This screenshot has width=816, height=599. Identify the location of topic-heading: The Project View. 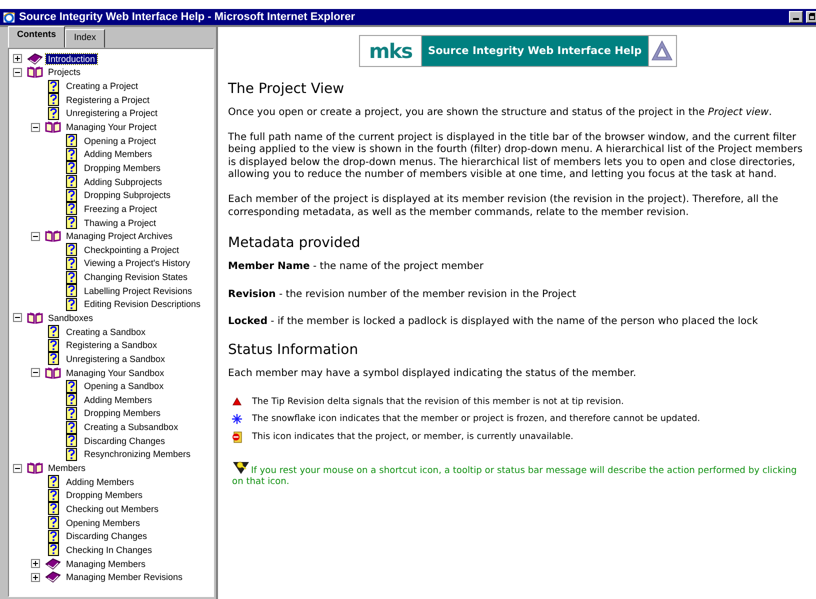
(287, 89).